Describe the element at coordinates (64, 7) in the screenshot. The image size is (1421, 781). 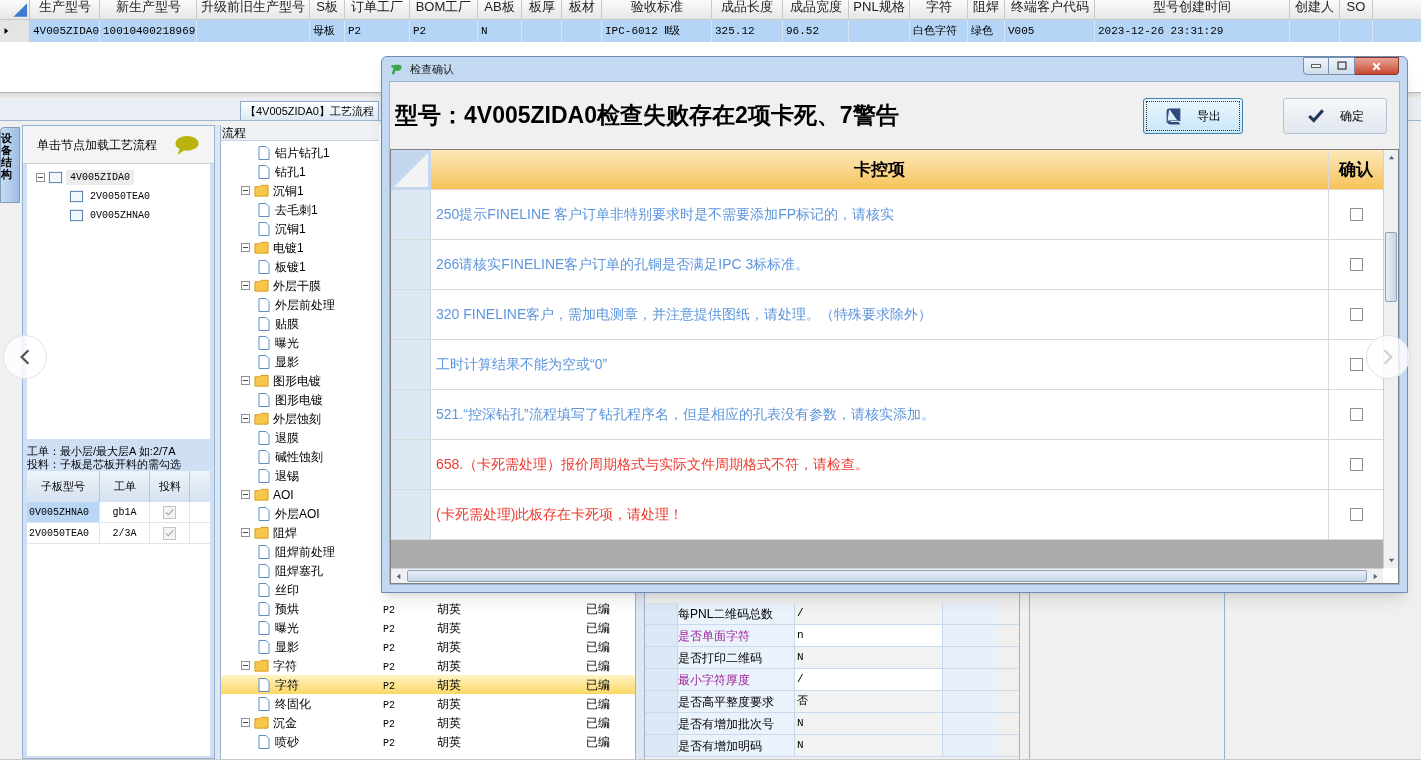
I see `column-header: 生产型号` at that location.